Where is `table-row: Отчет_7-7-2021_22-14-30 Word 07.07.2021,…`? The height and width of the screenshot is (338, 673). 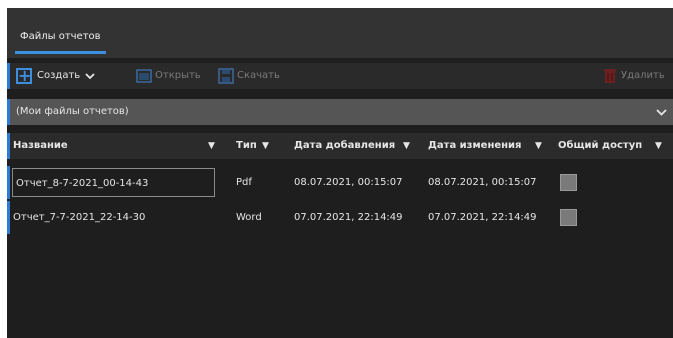
table-row: Отчет_7-7-2021_22-14-30 Word 07.07.2021,… is located at coordinates (340, 217).